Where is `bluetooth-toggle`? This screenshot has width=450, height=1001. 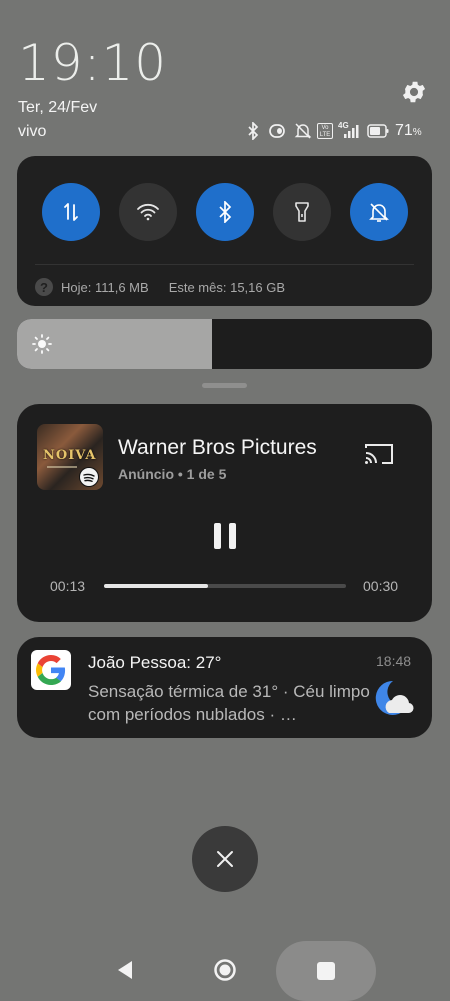 bluetooth-toggle is located at coordinates (225, 212).